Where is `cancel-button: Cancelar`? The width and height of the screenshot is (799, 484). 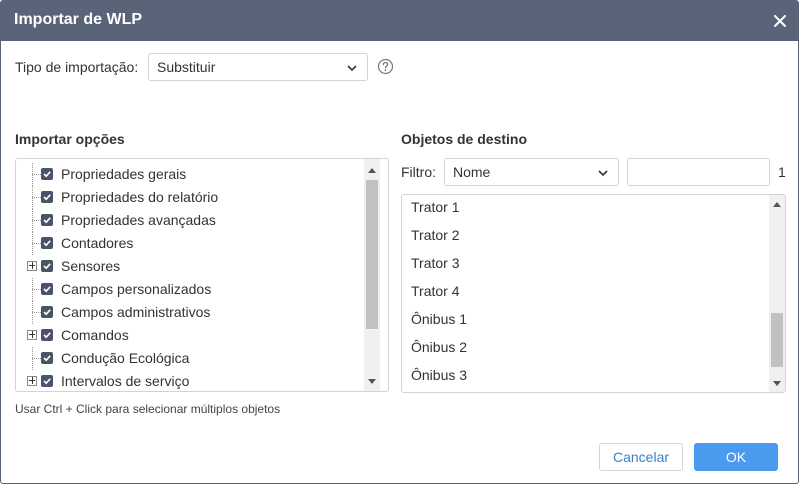
cancel-button: Cancelar is located at coordinates (641, 457).